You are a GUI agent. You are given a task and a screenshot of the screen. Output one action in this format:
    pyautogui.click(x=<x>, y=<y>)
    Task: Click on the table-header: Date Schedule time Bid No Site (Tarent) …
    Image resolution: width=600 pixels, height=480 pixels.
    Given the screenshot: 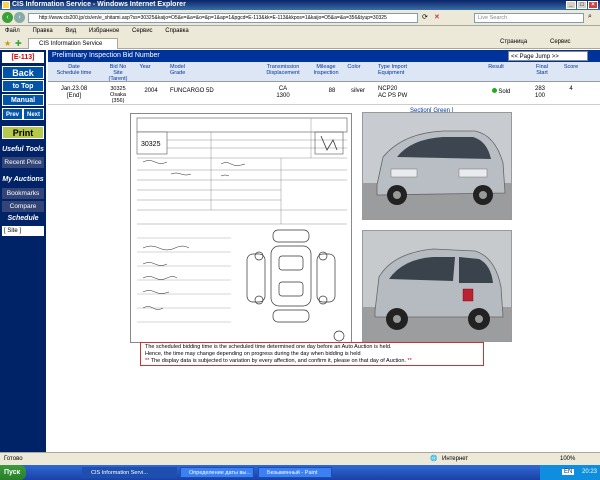 What is the action you would take?
    pyautogui.click(x=324, y=72)
    